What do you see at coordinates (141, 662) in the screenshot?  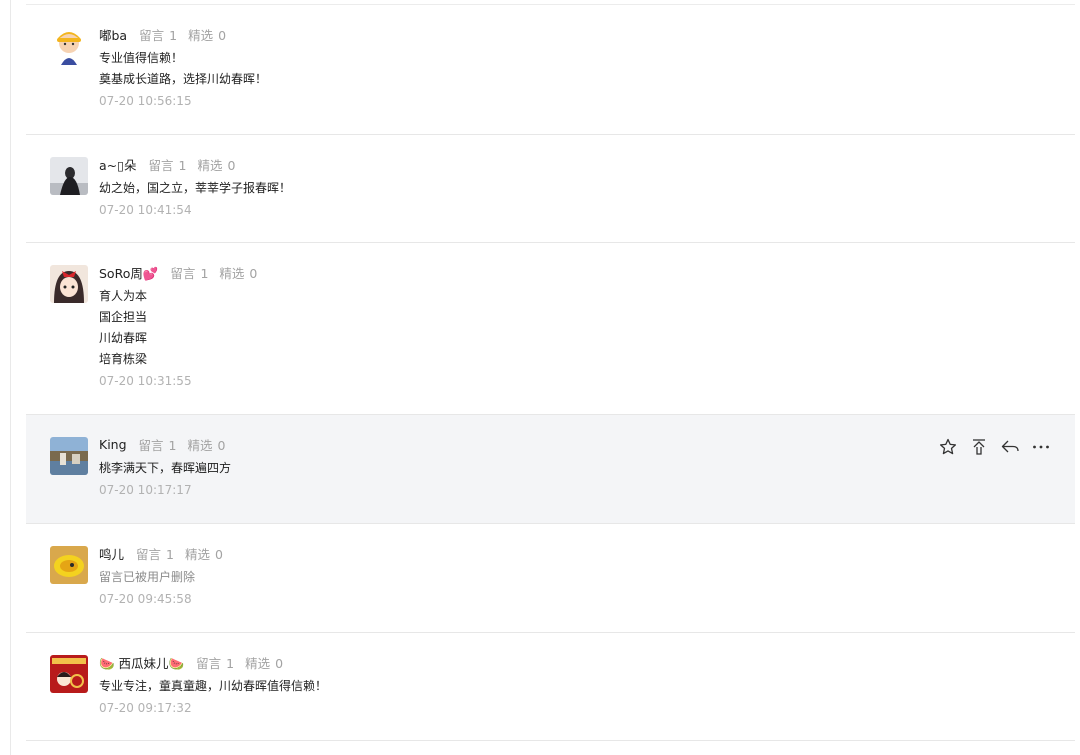 I see `nickname: 🍉 西瓜妹儿🍉` at bounding box center [141, 662].